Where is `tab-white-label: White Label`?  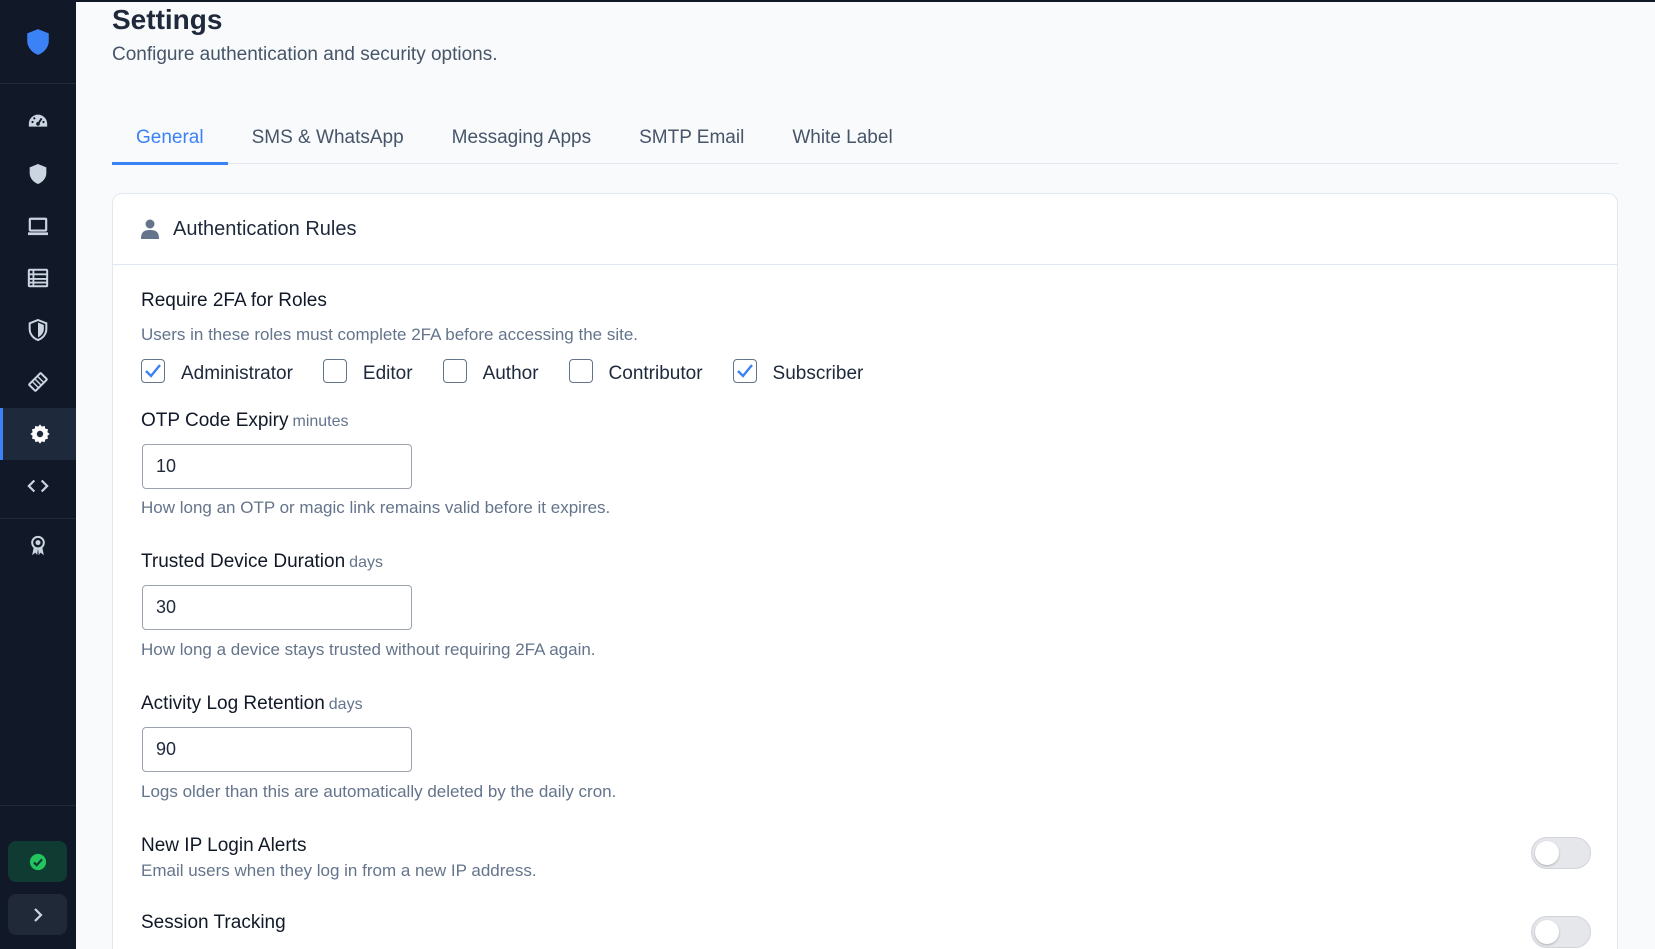
tab-white-label: White Label is located at coordinates (842, 138).